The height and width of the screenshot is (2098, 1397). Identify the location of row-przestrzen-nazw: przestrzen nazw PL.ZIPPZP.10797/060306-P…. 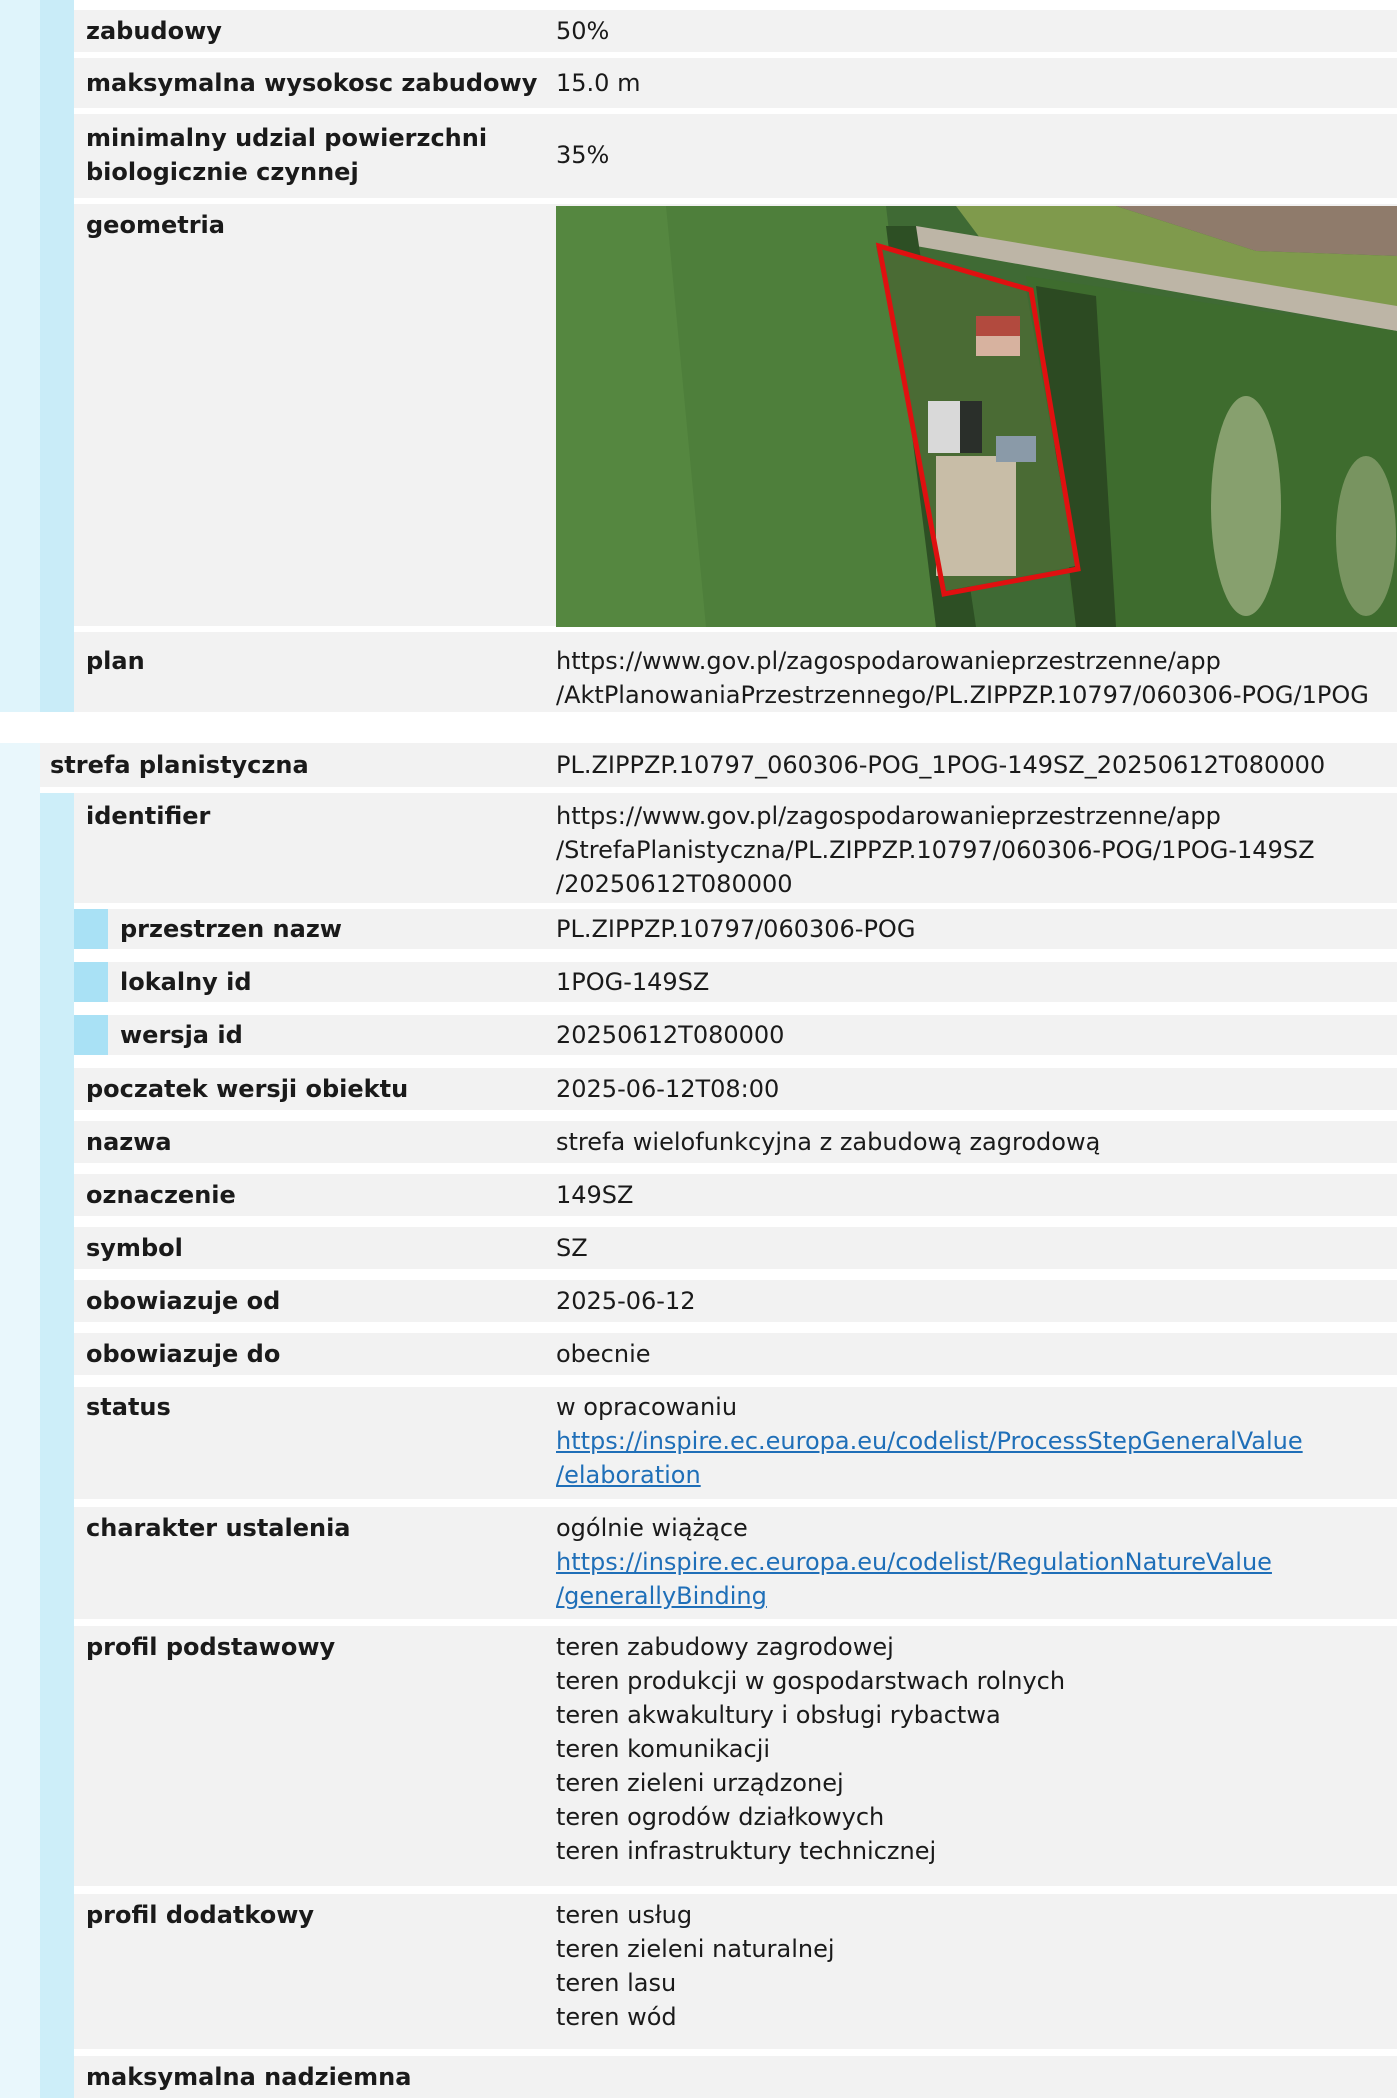
(752, 929).